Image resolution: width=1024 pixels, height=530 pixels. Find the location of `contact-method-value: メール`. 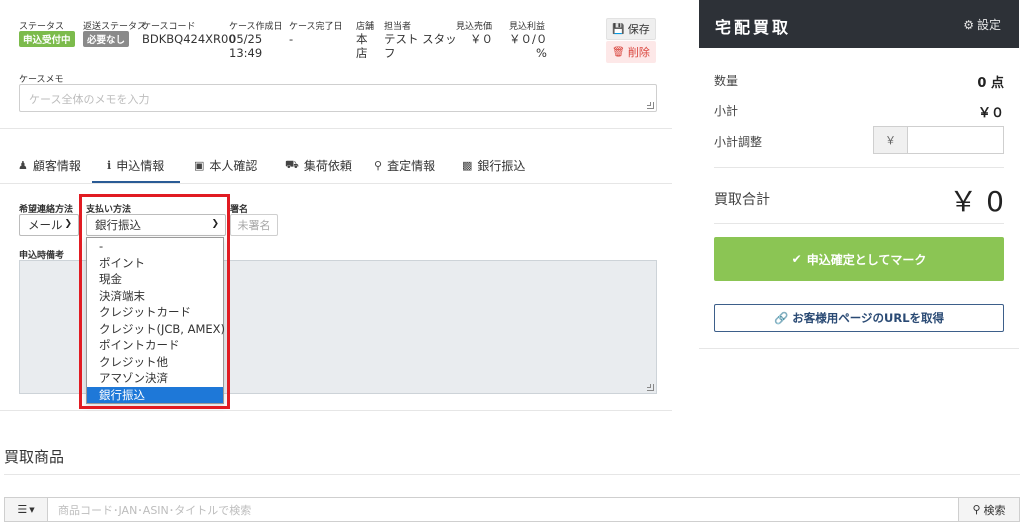

contact-method-value: メール is located at coordinates (45, 225).